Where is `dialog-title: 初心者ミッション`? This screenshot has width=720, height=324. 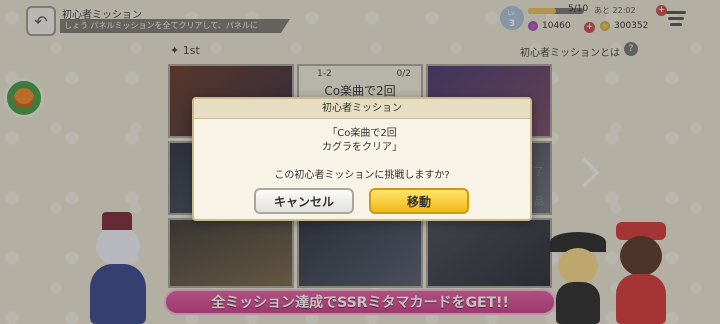
dialog-title: 初心者ミッション is located at coordinates (362, 109).